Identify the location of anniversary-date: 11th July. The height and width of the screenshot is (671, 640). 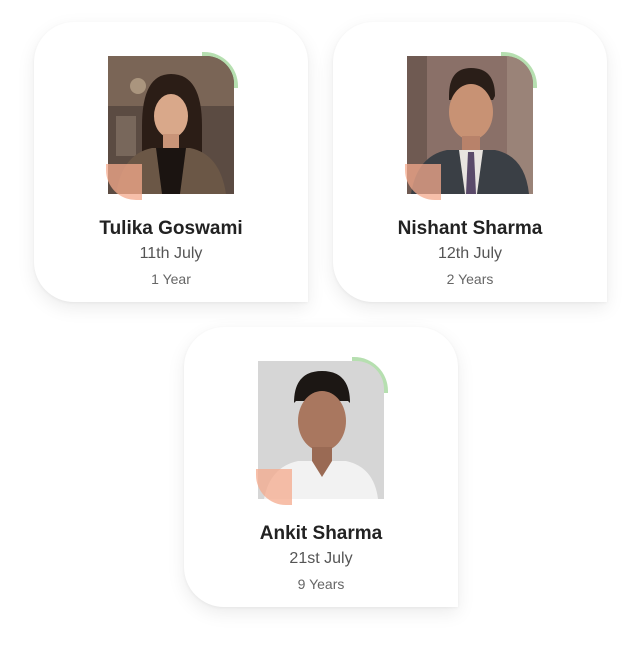
(171, 253).